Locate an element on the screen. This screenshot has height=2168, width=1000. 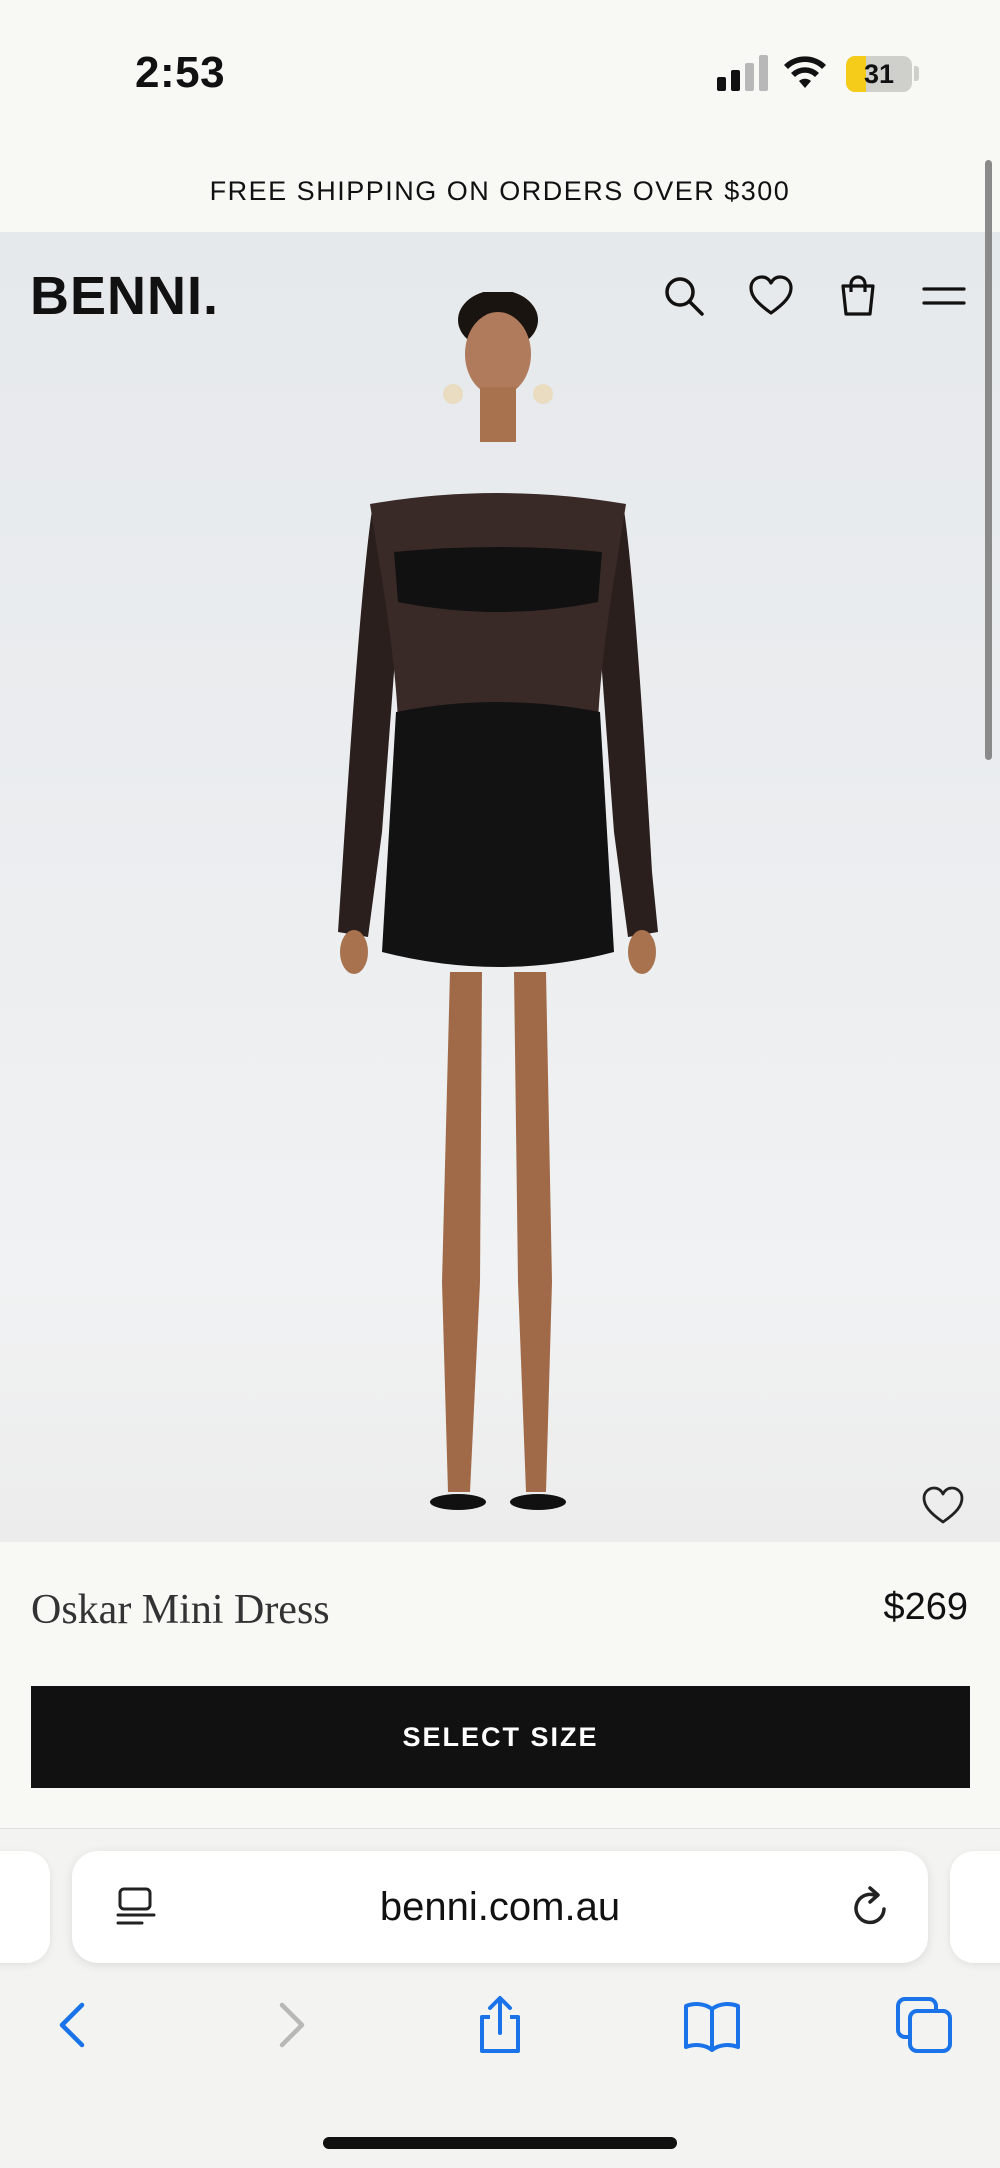
product-name: Oskar Mini Dress is located at coordinates (180, 1610).